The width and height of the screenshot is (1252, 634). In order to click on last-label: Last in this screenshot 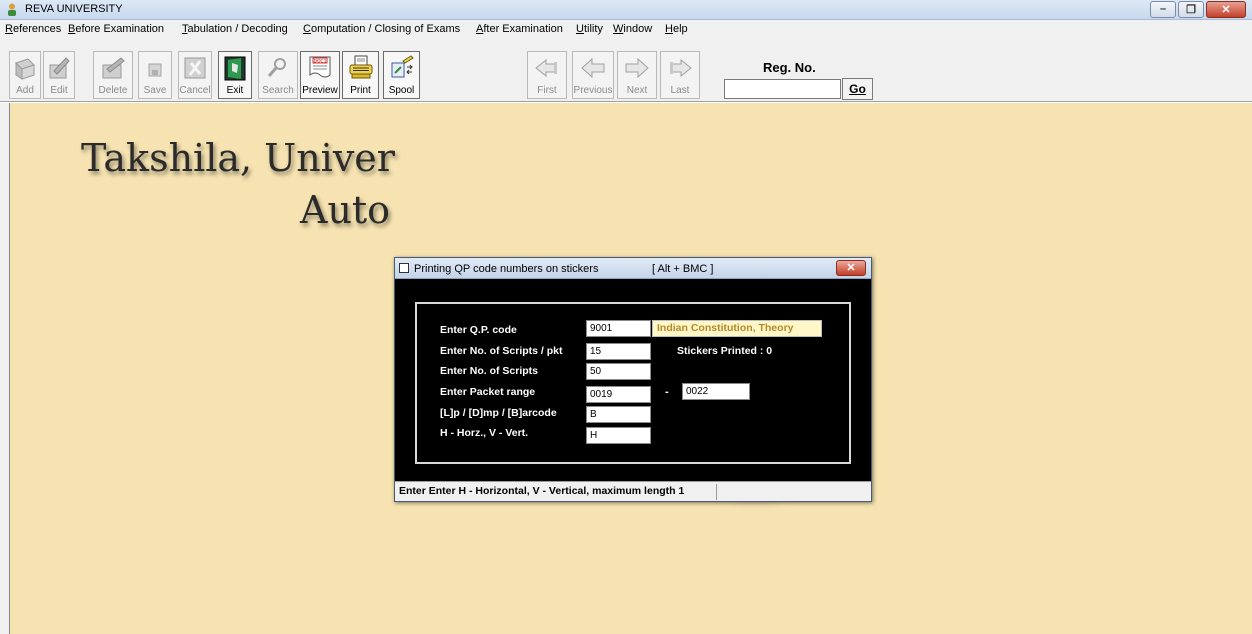, I will do `click(680, 90)`.